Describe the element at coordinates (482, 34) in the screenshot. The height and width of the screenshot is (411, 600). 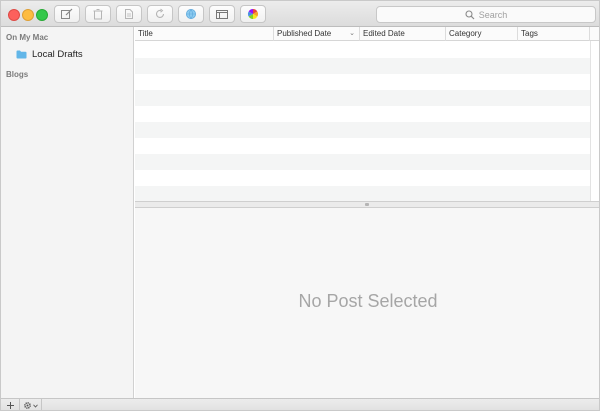
I see `column-header-category: Category` at that location.